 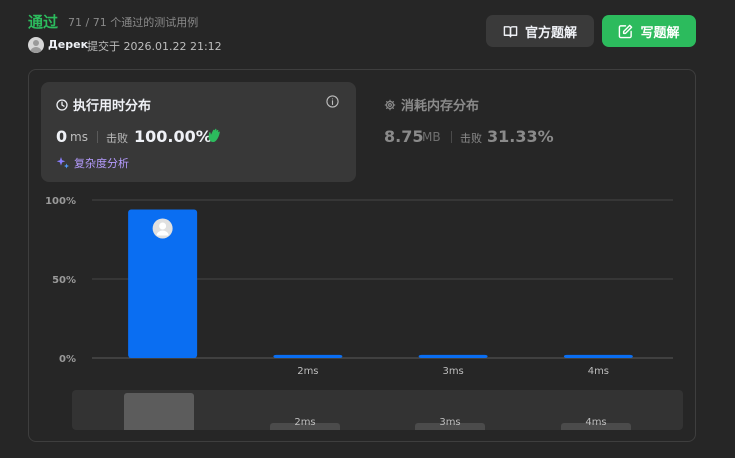 I want to click on overview-tick-label: 4ms, so click(x=596, y=422).